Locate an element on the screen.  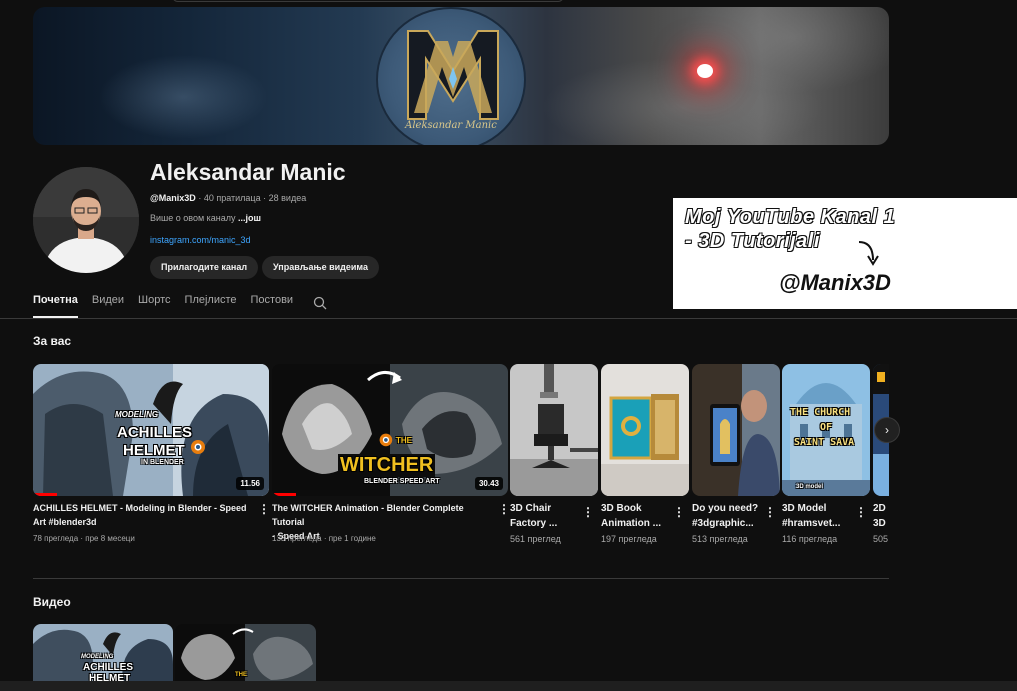
overlay-line1: Moj YouTube Kanal 1 is located at coordinates (790, 217).